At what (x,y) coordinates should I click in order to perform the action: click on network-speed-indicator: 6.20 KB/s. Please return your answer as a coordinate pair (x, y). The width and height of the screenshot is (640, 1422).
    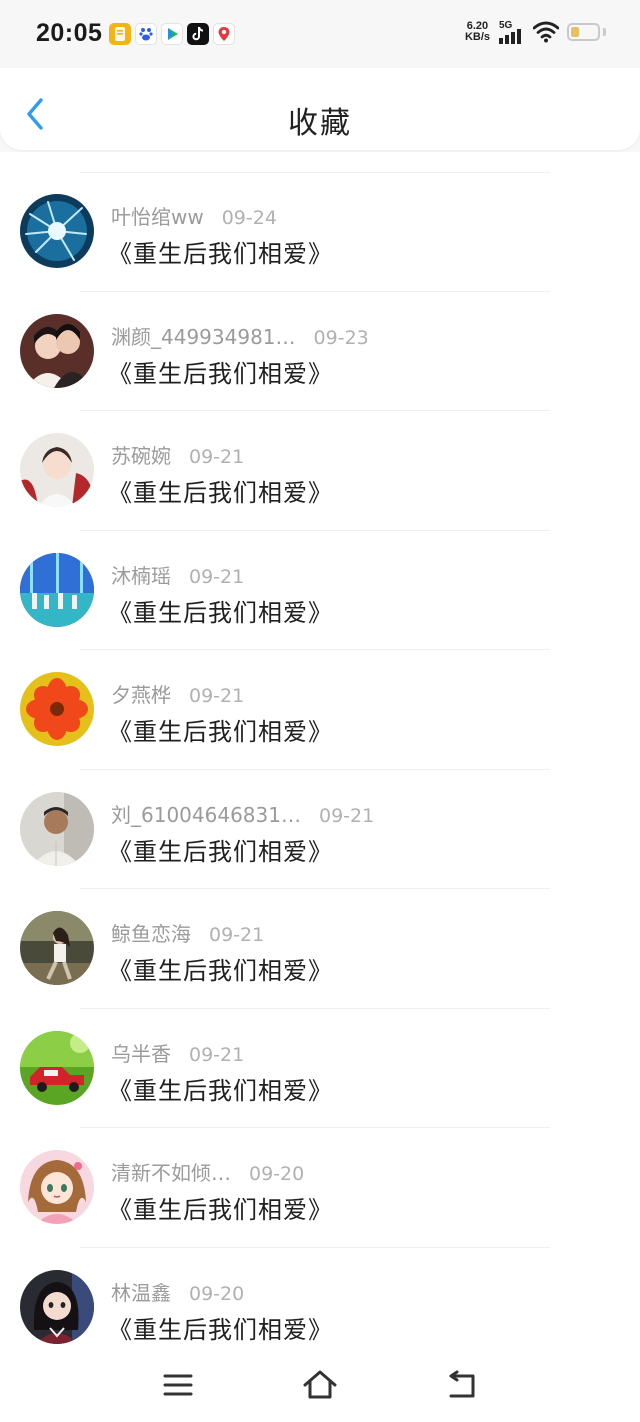
    Looking at the image, I should click on (477, 32).